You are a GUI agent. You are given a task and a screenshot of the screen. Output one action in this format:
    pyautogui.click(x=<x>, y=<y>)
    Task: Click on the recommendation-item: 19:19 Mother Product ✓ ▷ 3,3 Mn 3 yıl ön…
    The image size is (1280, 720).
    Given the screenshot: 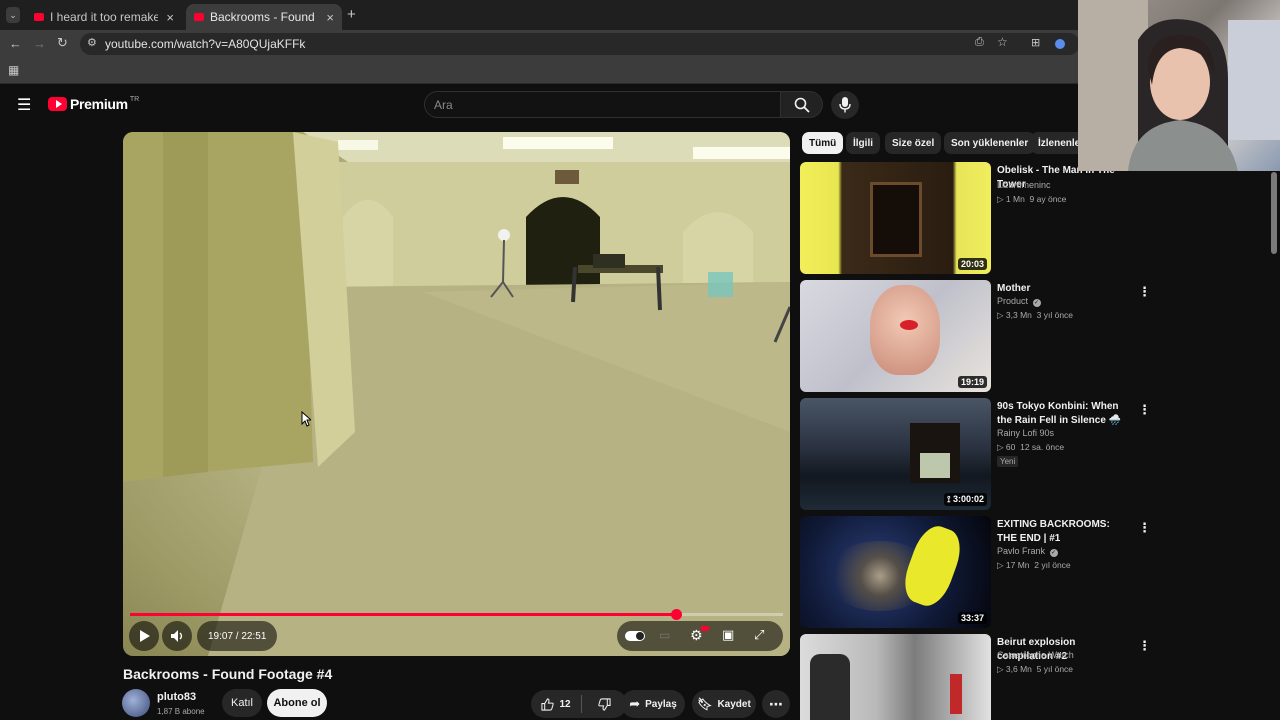 What is the action you would take?
    pyautogui.click(x=980, y=336)
    